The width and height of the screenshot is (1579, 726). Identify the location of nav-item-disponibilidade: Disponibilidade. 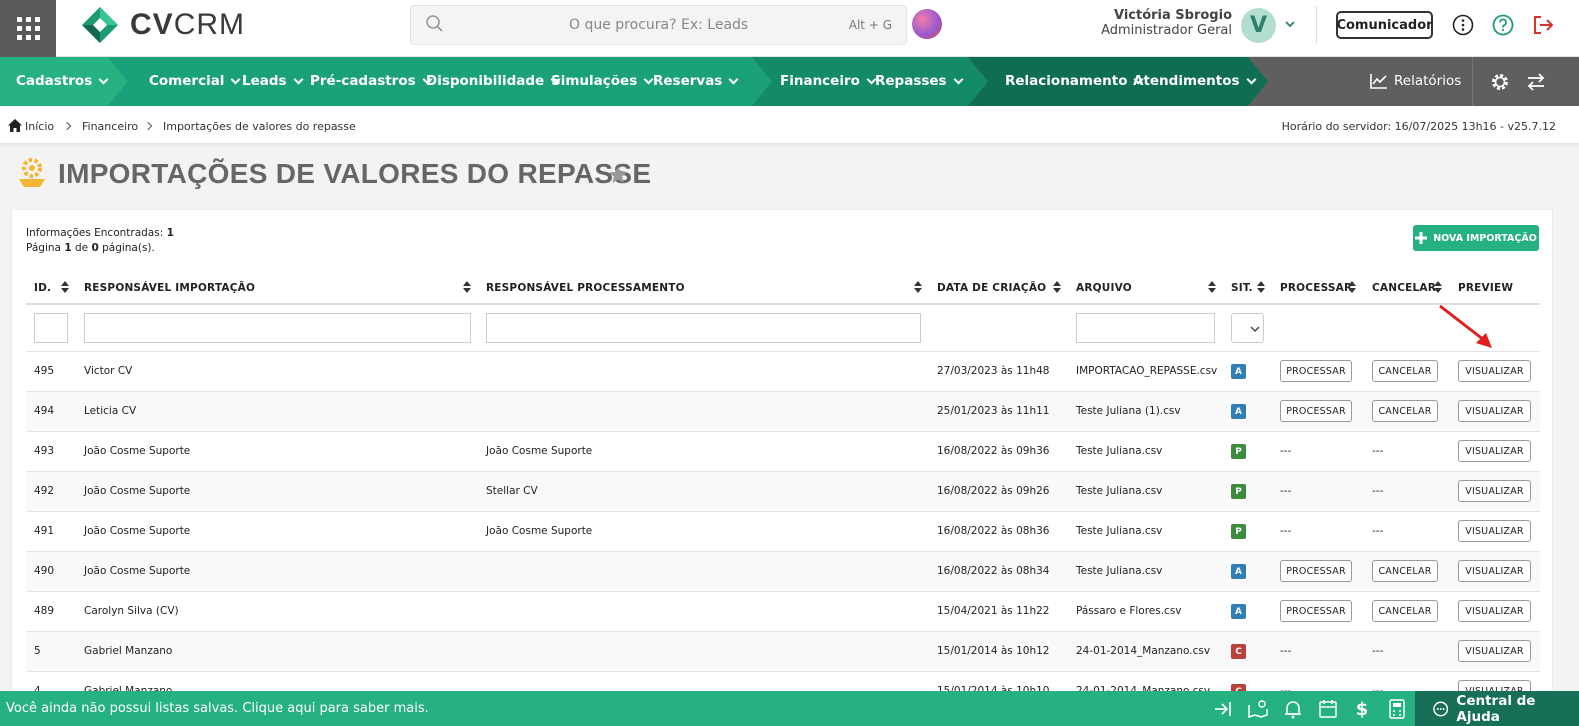
(493, 81).